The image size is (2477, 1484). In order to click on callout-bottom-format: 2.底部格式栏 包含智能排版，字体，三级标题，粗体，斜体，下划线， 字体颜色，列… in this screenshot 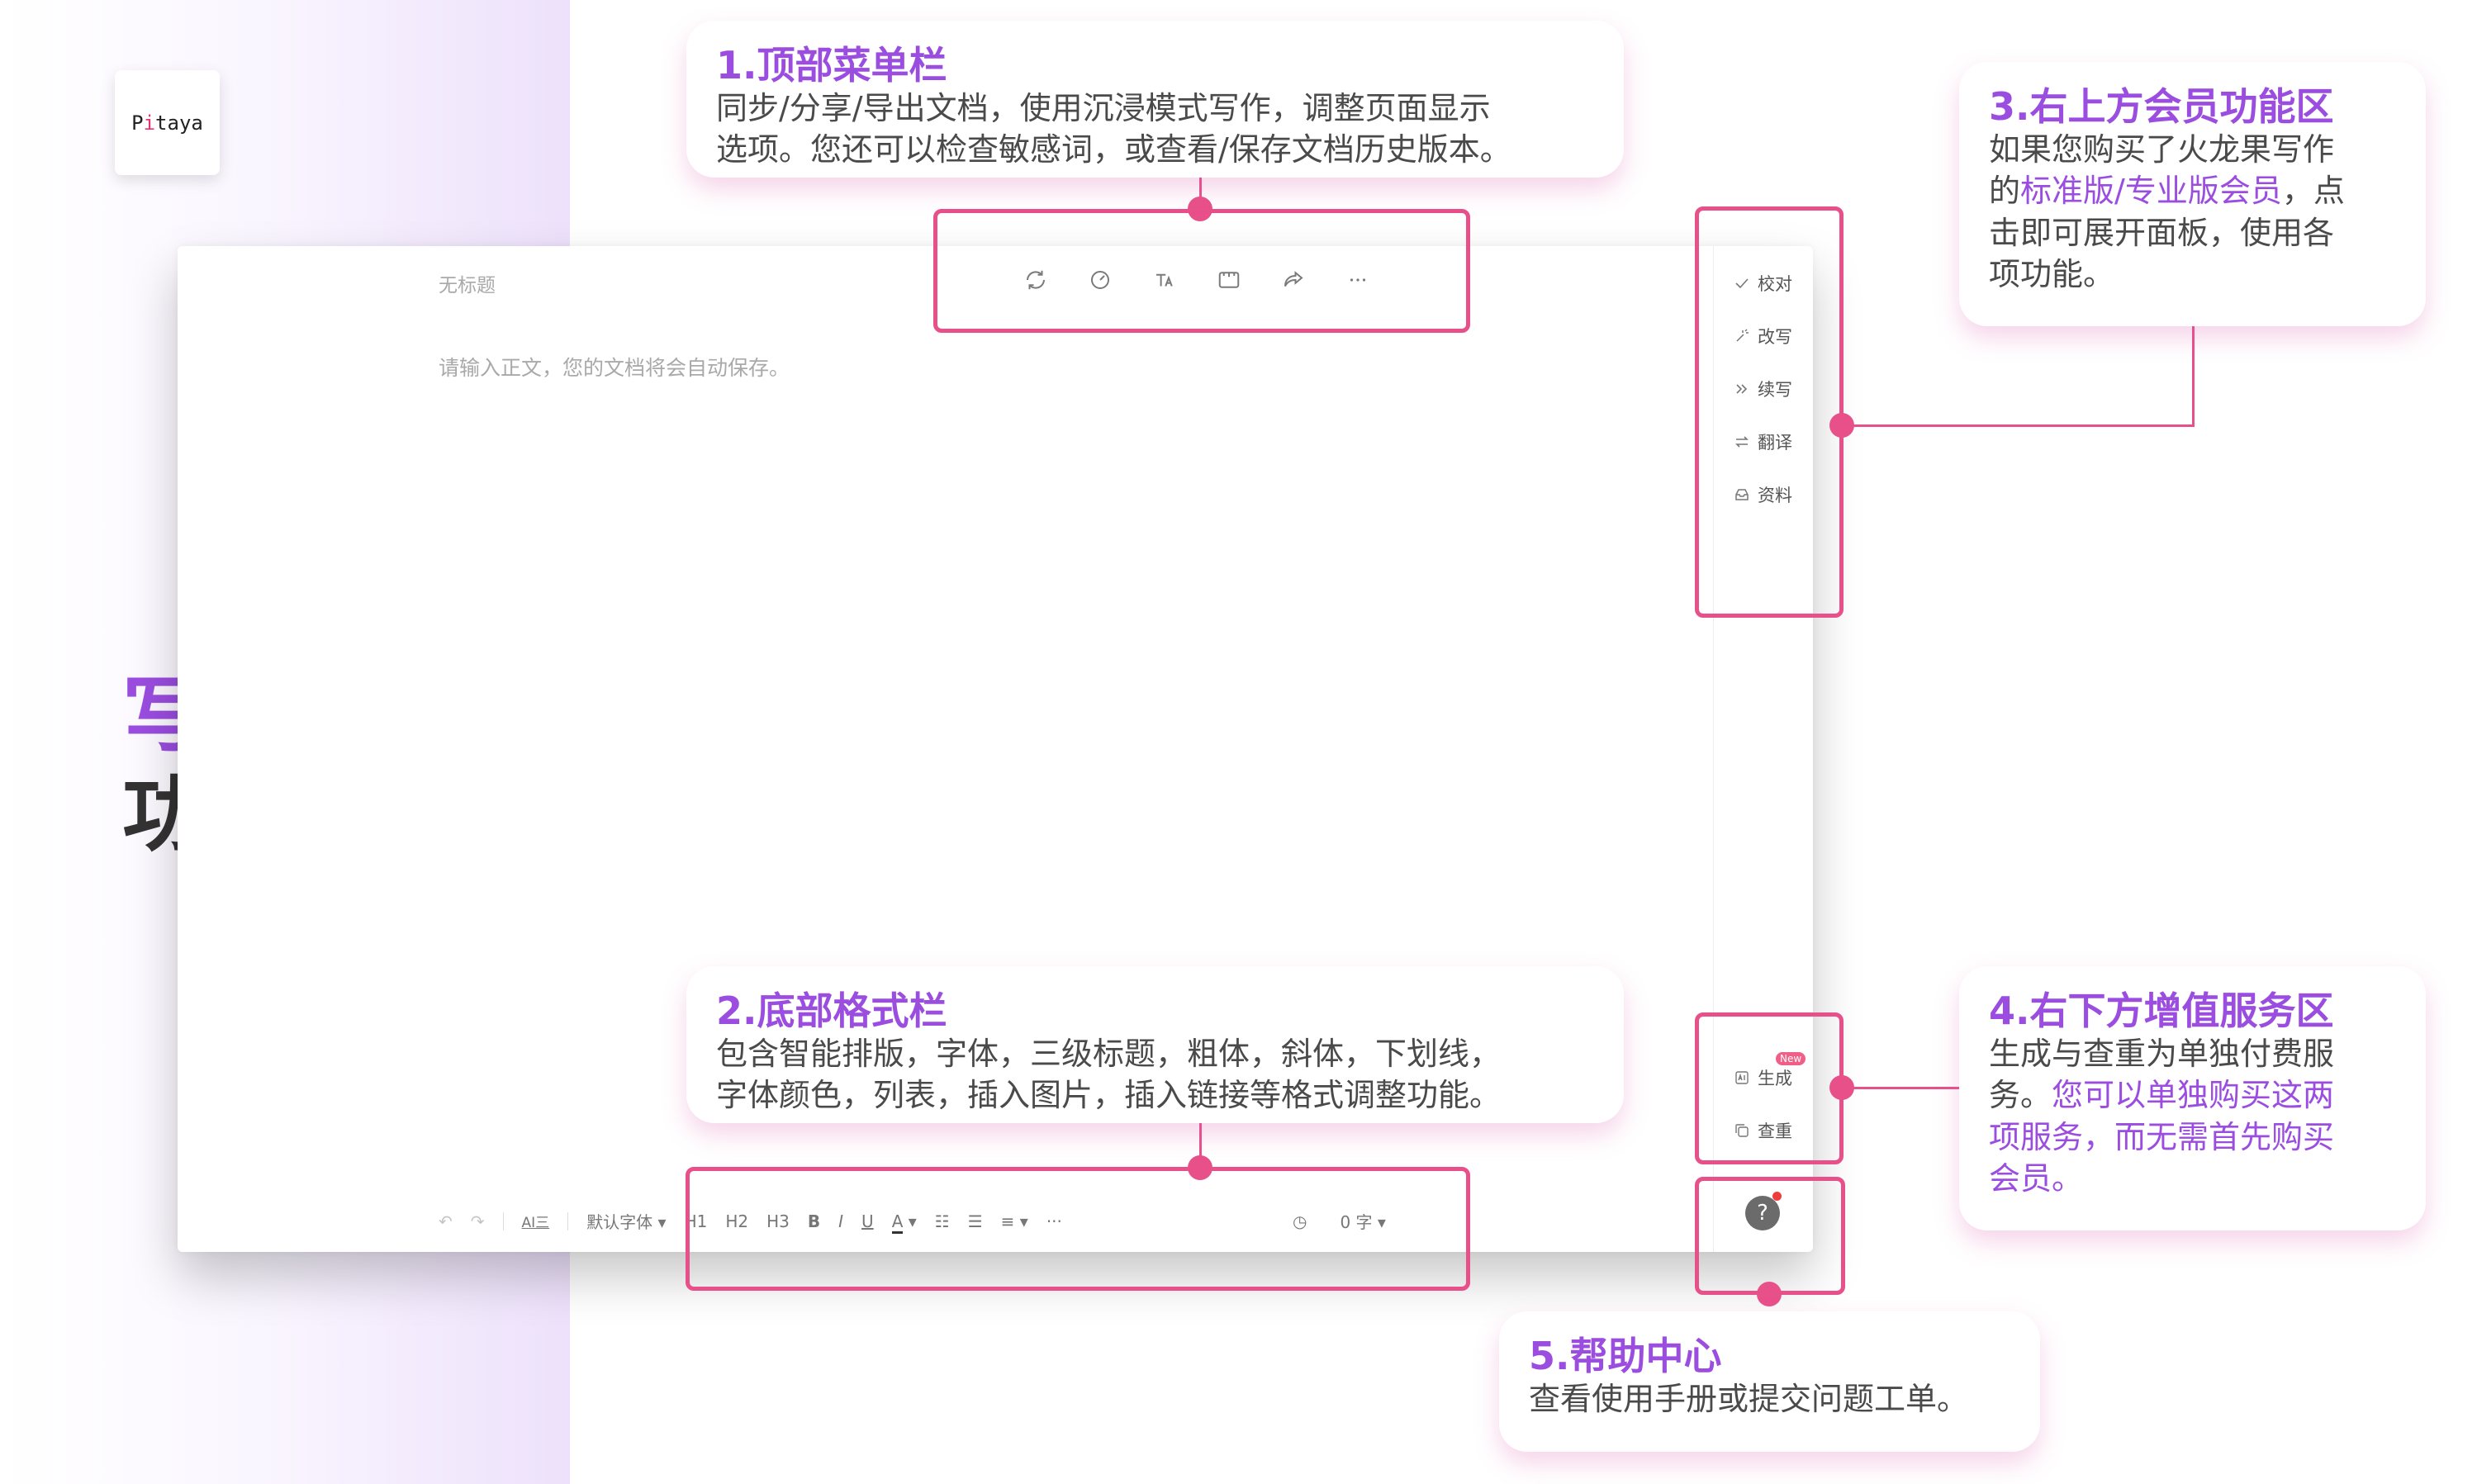, I will do `click(1155, 1044)`.